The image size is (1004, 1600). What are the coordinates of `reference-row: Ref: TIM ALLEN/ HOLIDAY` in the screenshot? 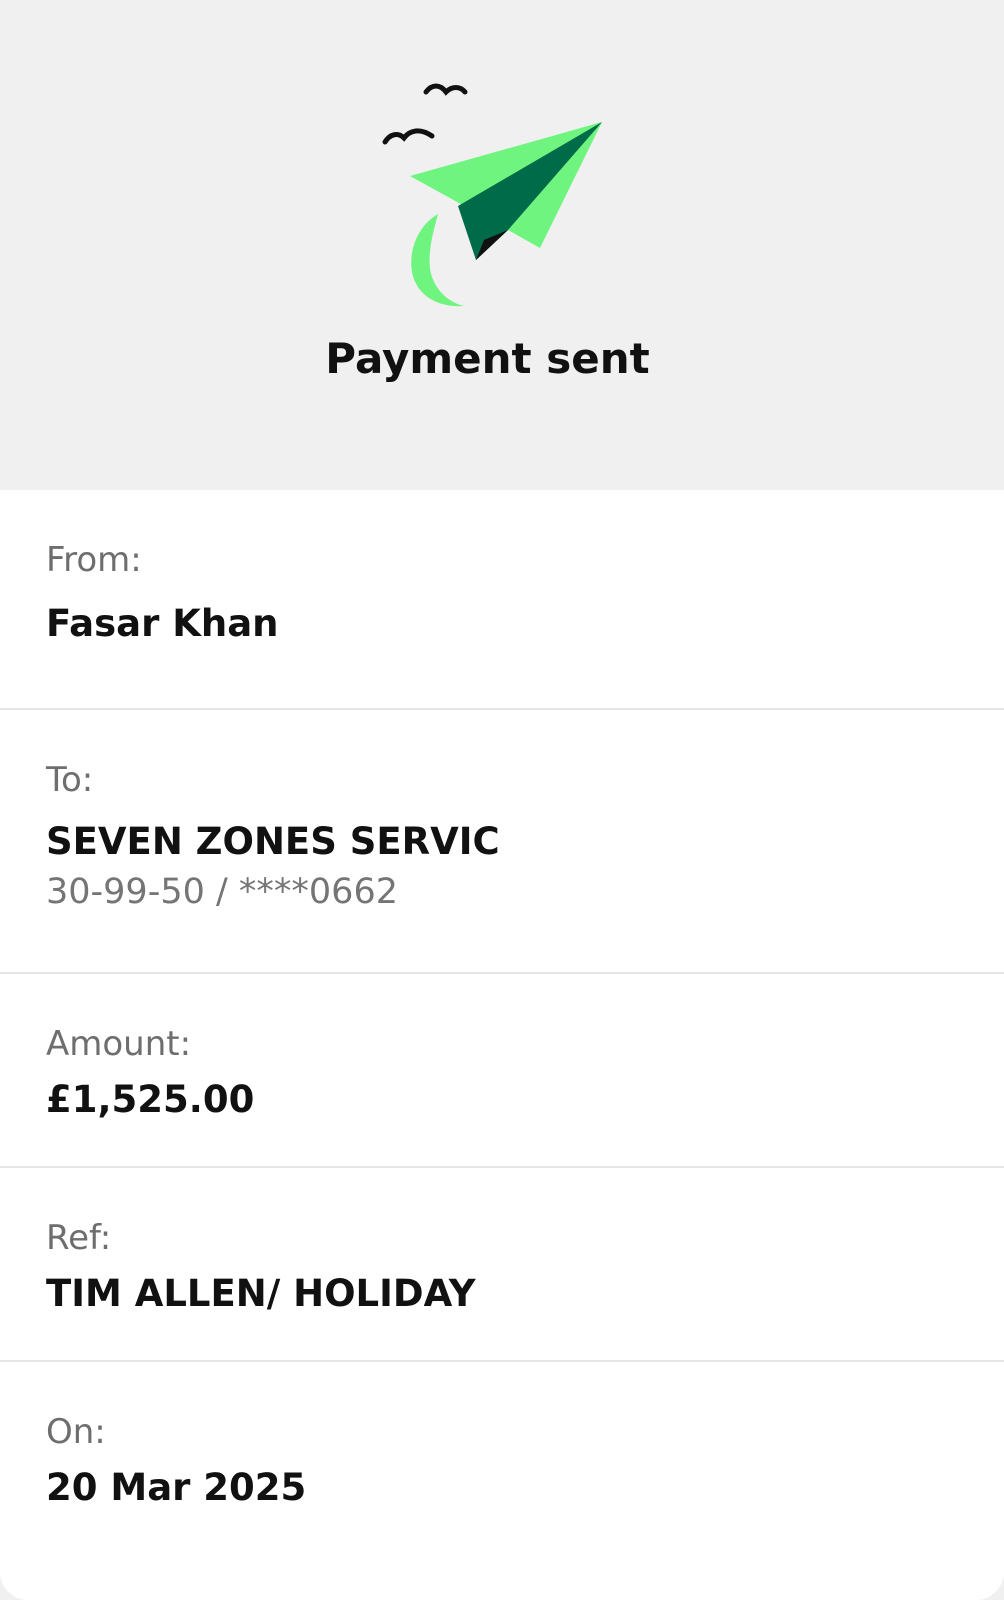 It's located at (502, 1265).